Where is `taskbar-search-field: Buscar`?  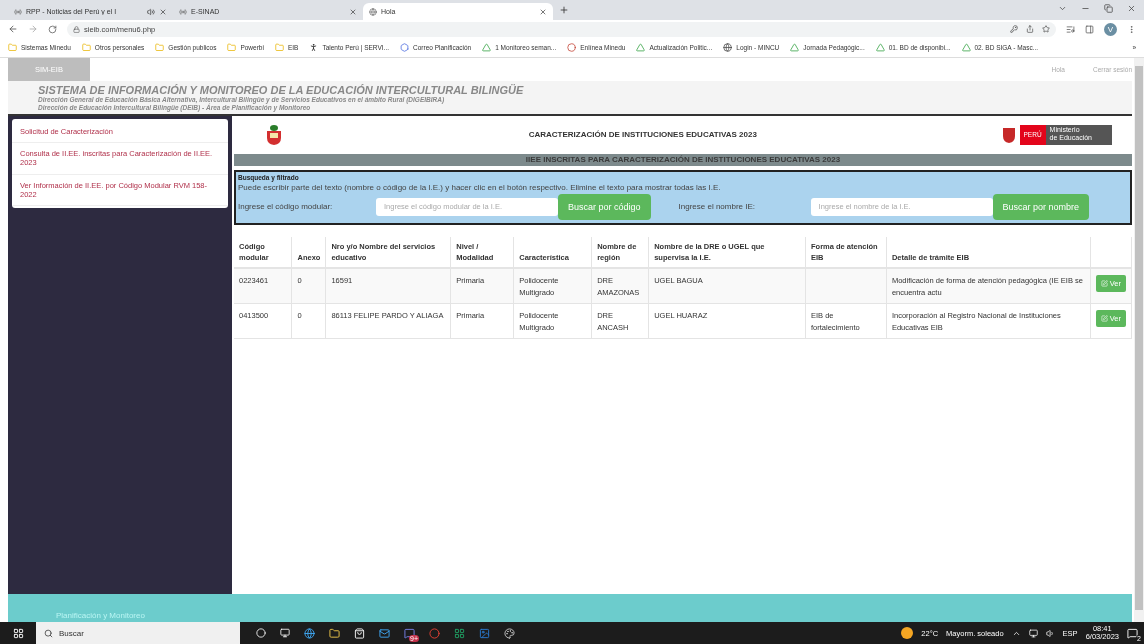
taskbar-search-field: Buscar is located at coordinates (138, 633).